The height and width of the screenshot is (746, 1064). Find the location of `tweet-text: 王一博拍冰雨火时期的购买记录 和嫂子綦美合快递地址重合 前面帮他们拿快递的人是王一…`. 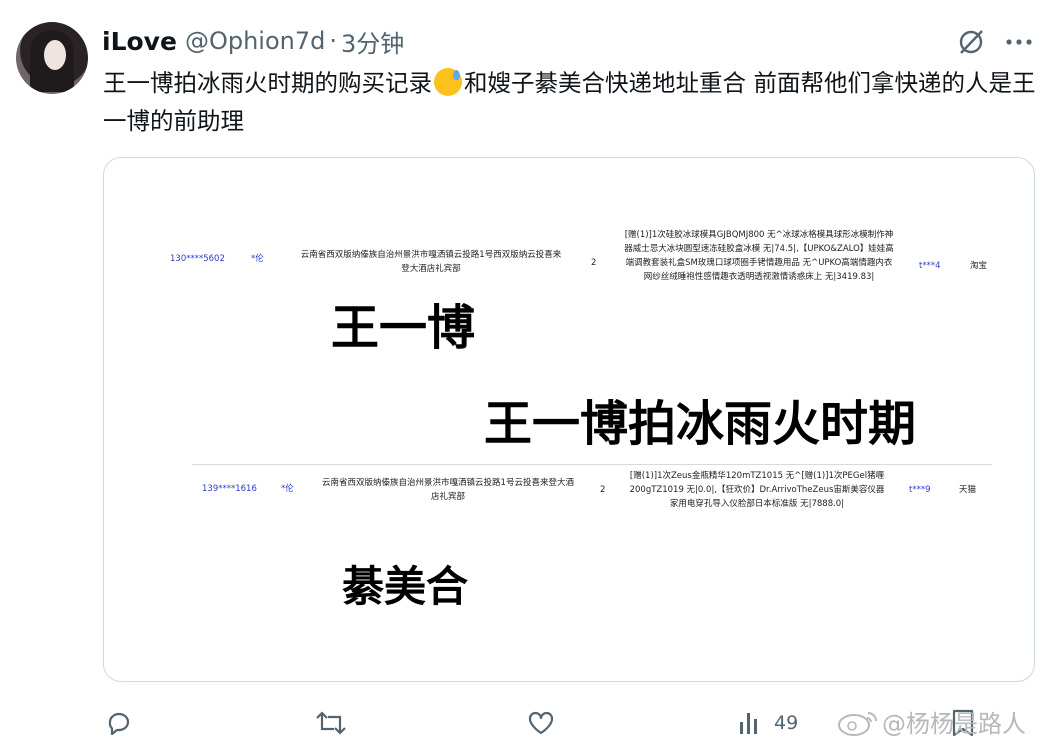

tweet-text: 王一博拍冰雨火时期的购买记录 和嫂子綦美合快递地址重合 前面帮他们拿快递的人是王一… is located at coordinates (573, 102).